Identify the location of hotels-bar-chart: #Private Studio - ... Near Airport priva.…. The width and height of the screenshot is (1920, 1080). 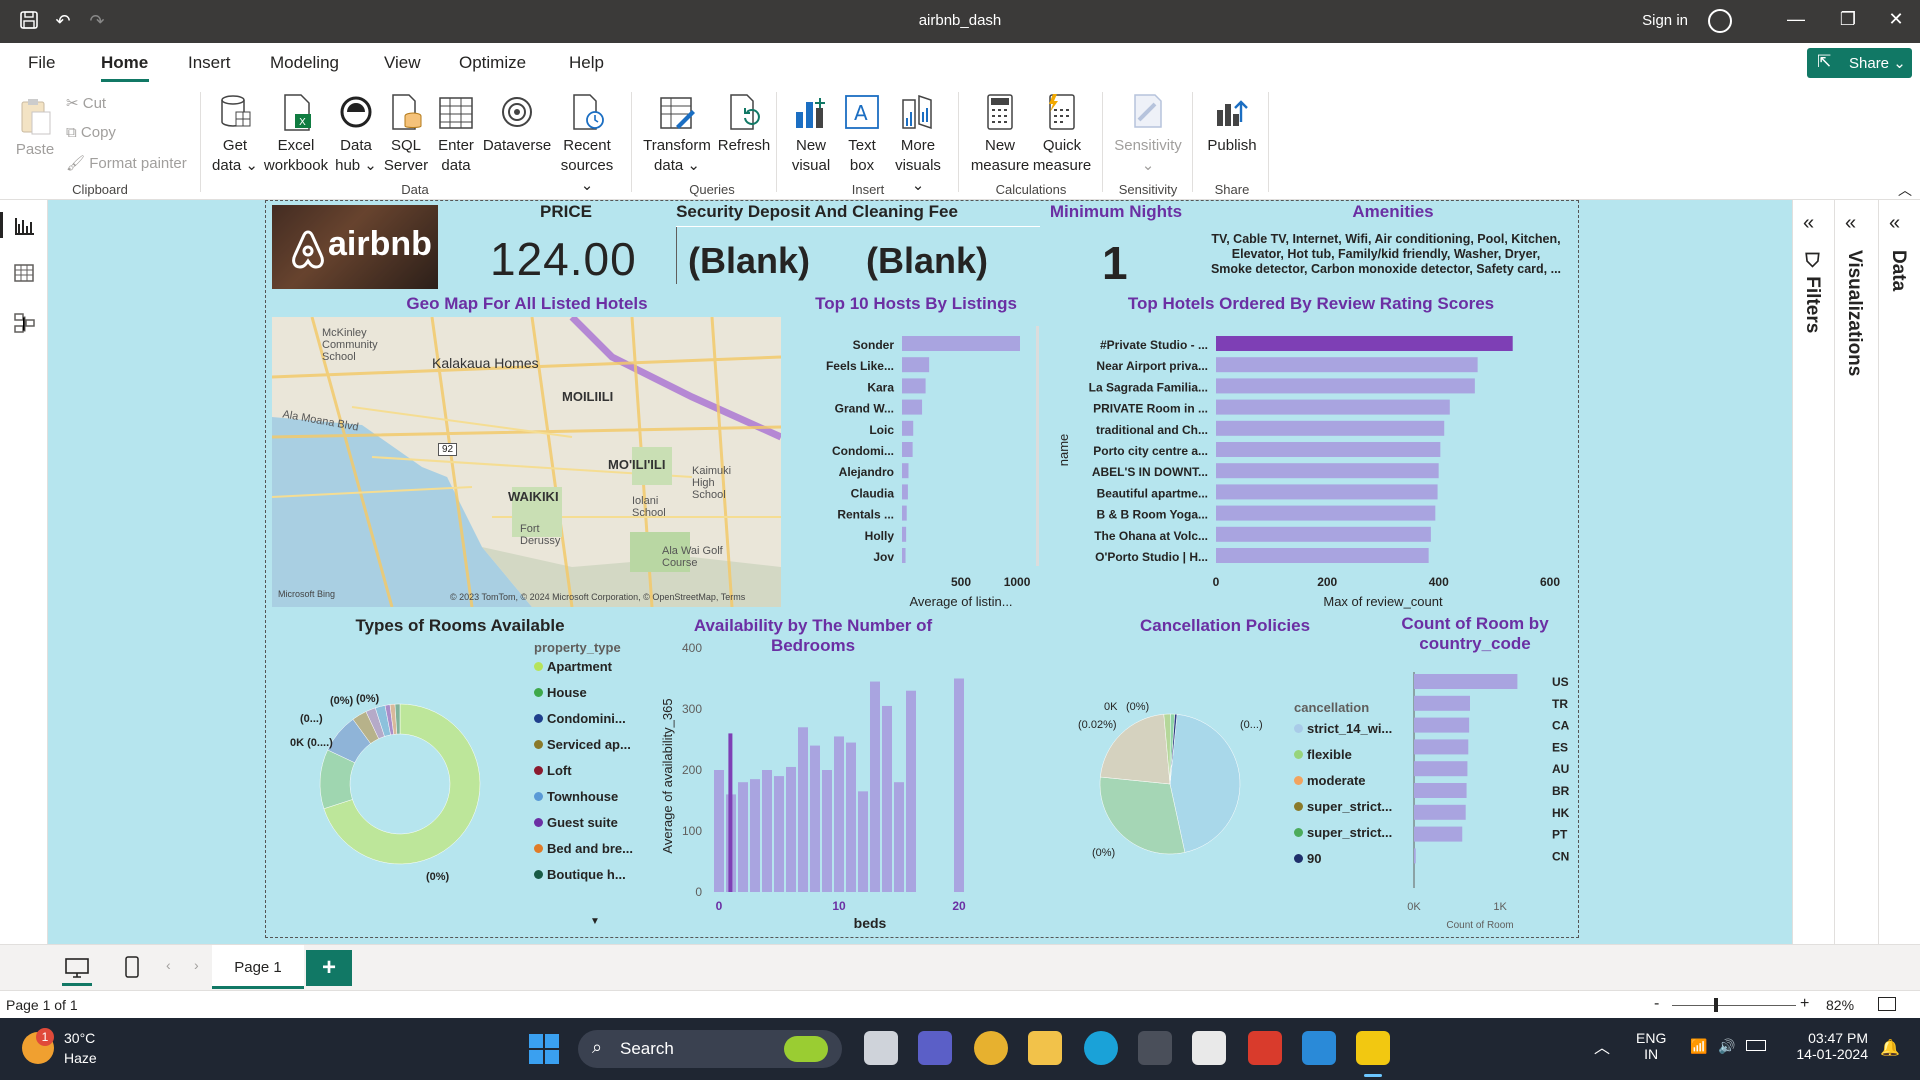
(1315, 466).